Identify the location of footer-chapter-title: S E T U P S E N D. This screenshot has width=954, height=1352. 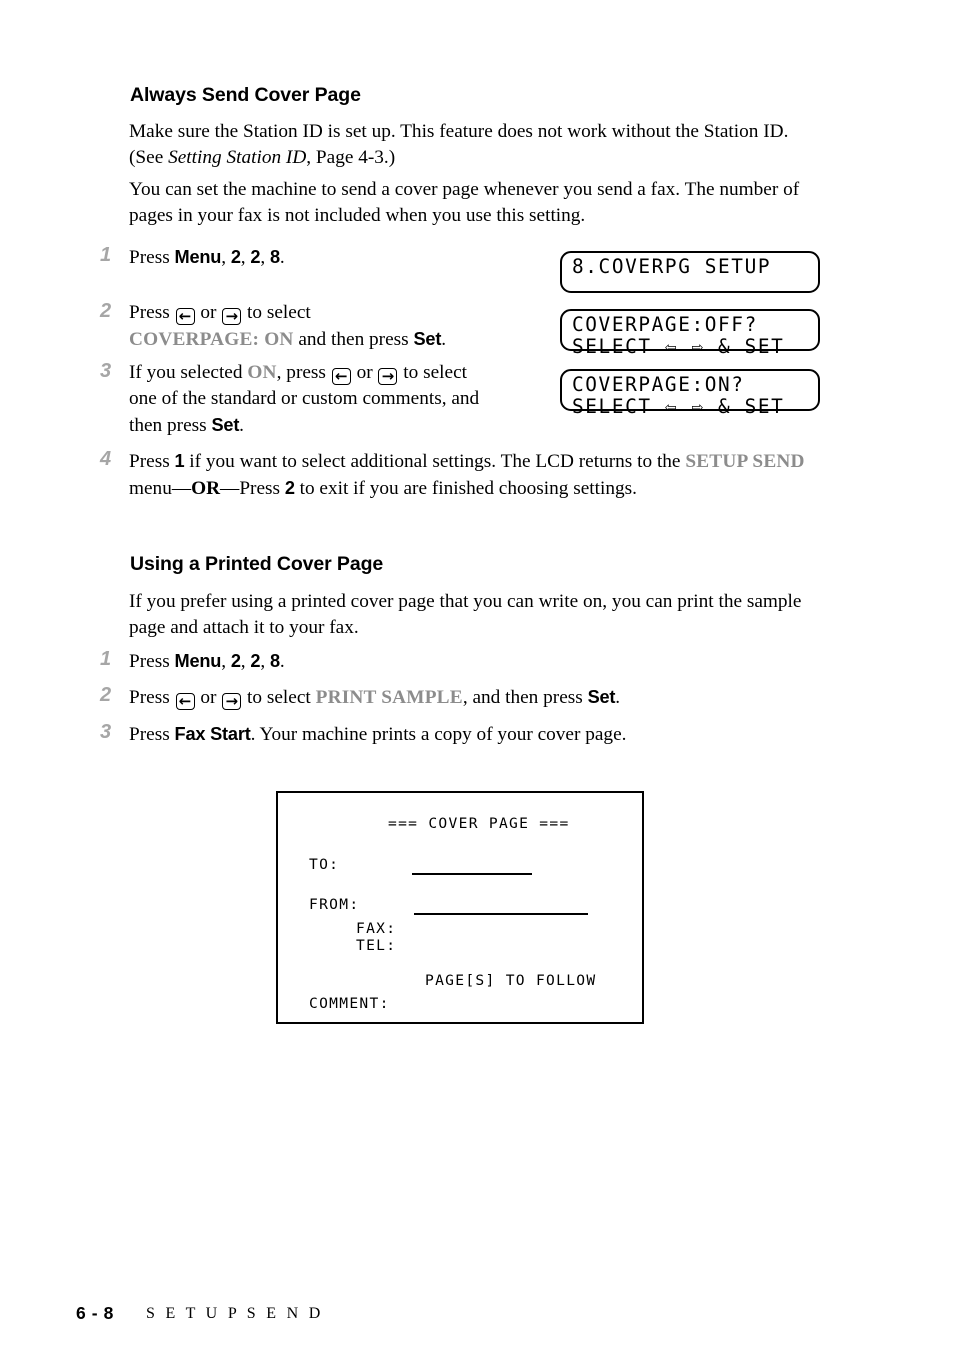
(235, 1313).